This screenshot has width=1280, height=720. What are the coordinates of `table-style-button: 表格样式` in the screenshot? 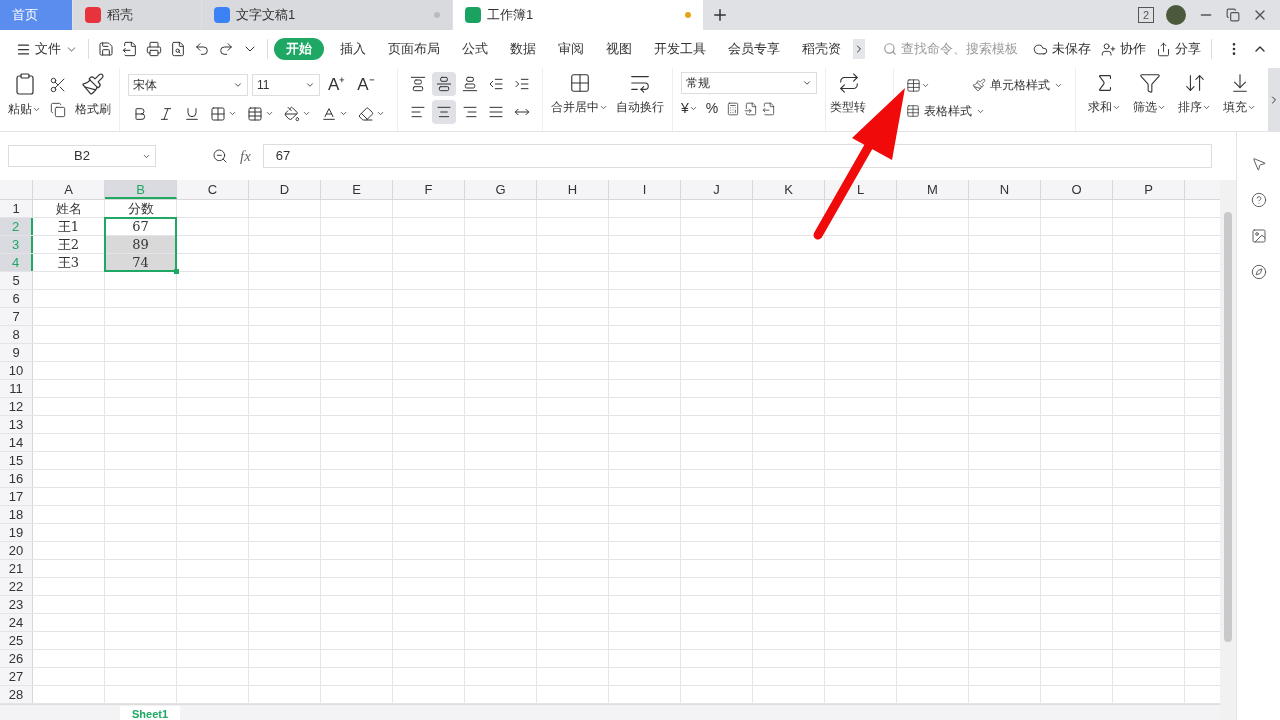 It's located at (984, 111).